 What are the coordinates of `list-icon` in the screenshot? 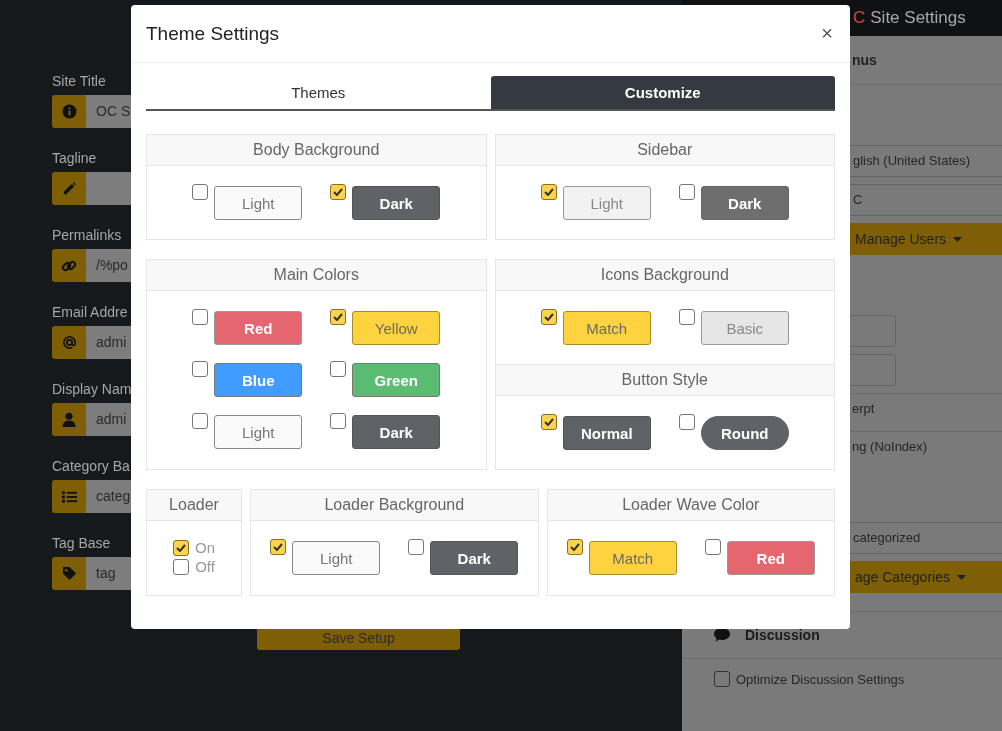 It's located at (69, 496).